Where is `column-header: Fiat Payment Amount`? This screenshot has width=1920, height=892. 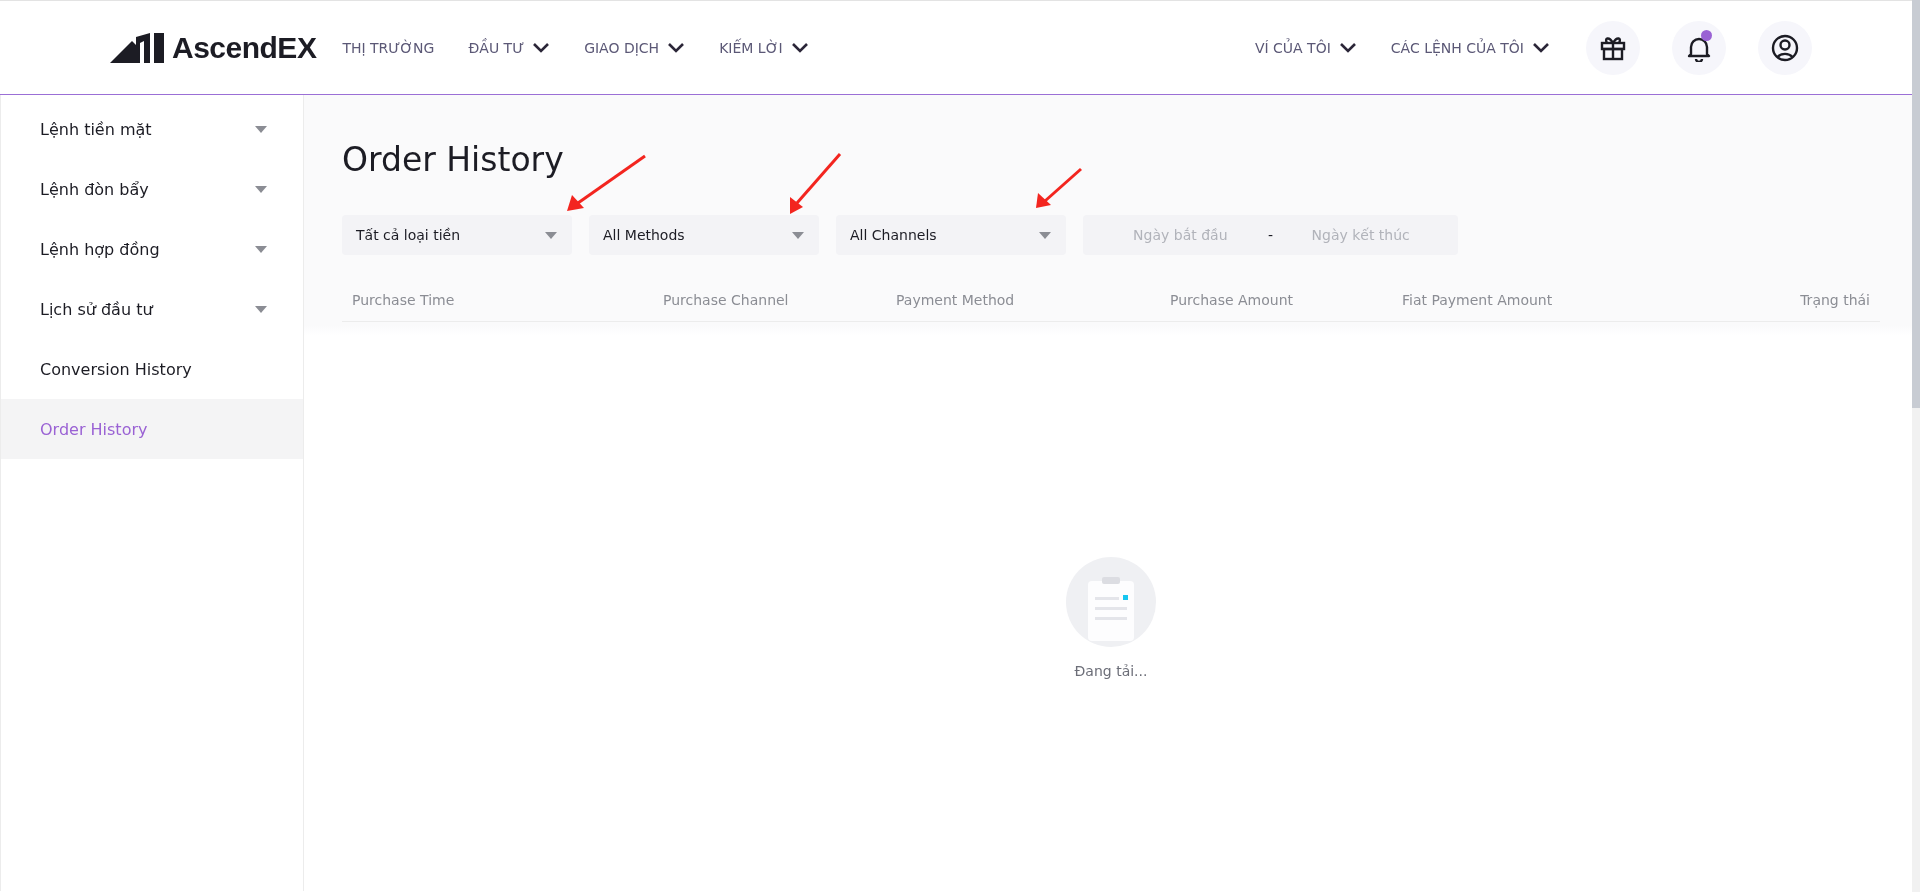
column-header: Fiat Payment Amount is located at coordinates (1478, 300).